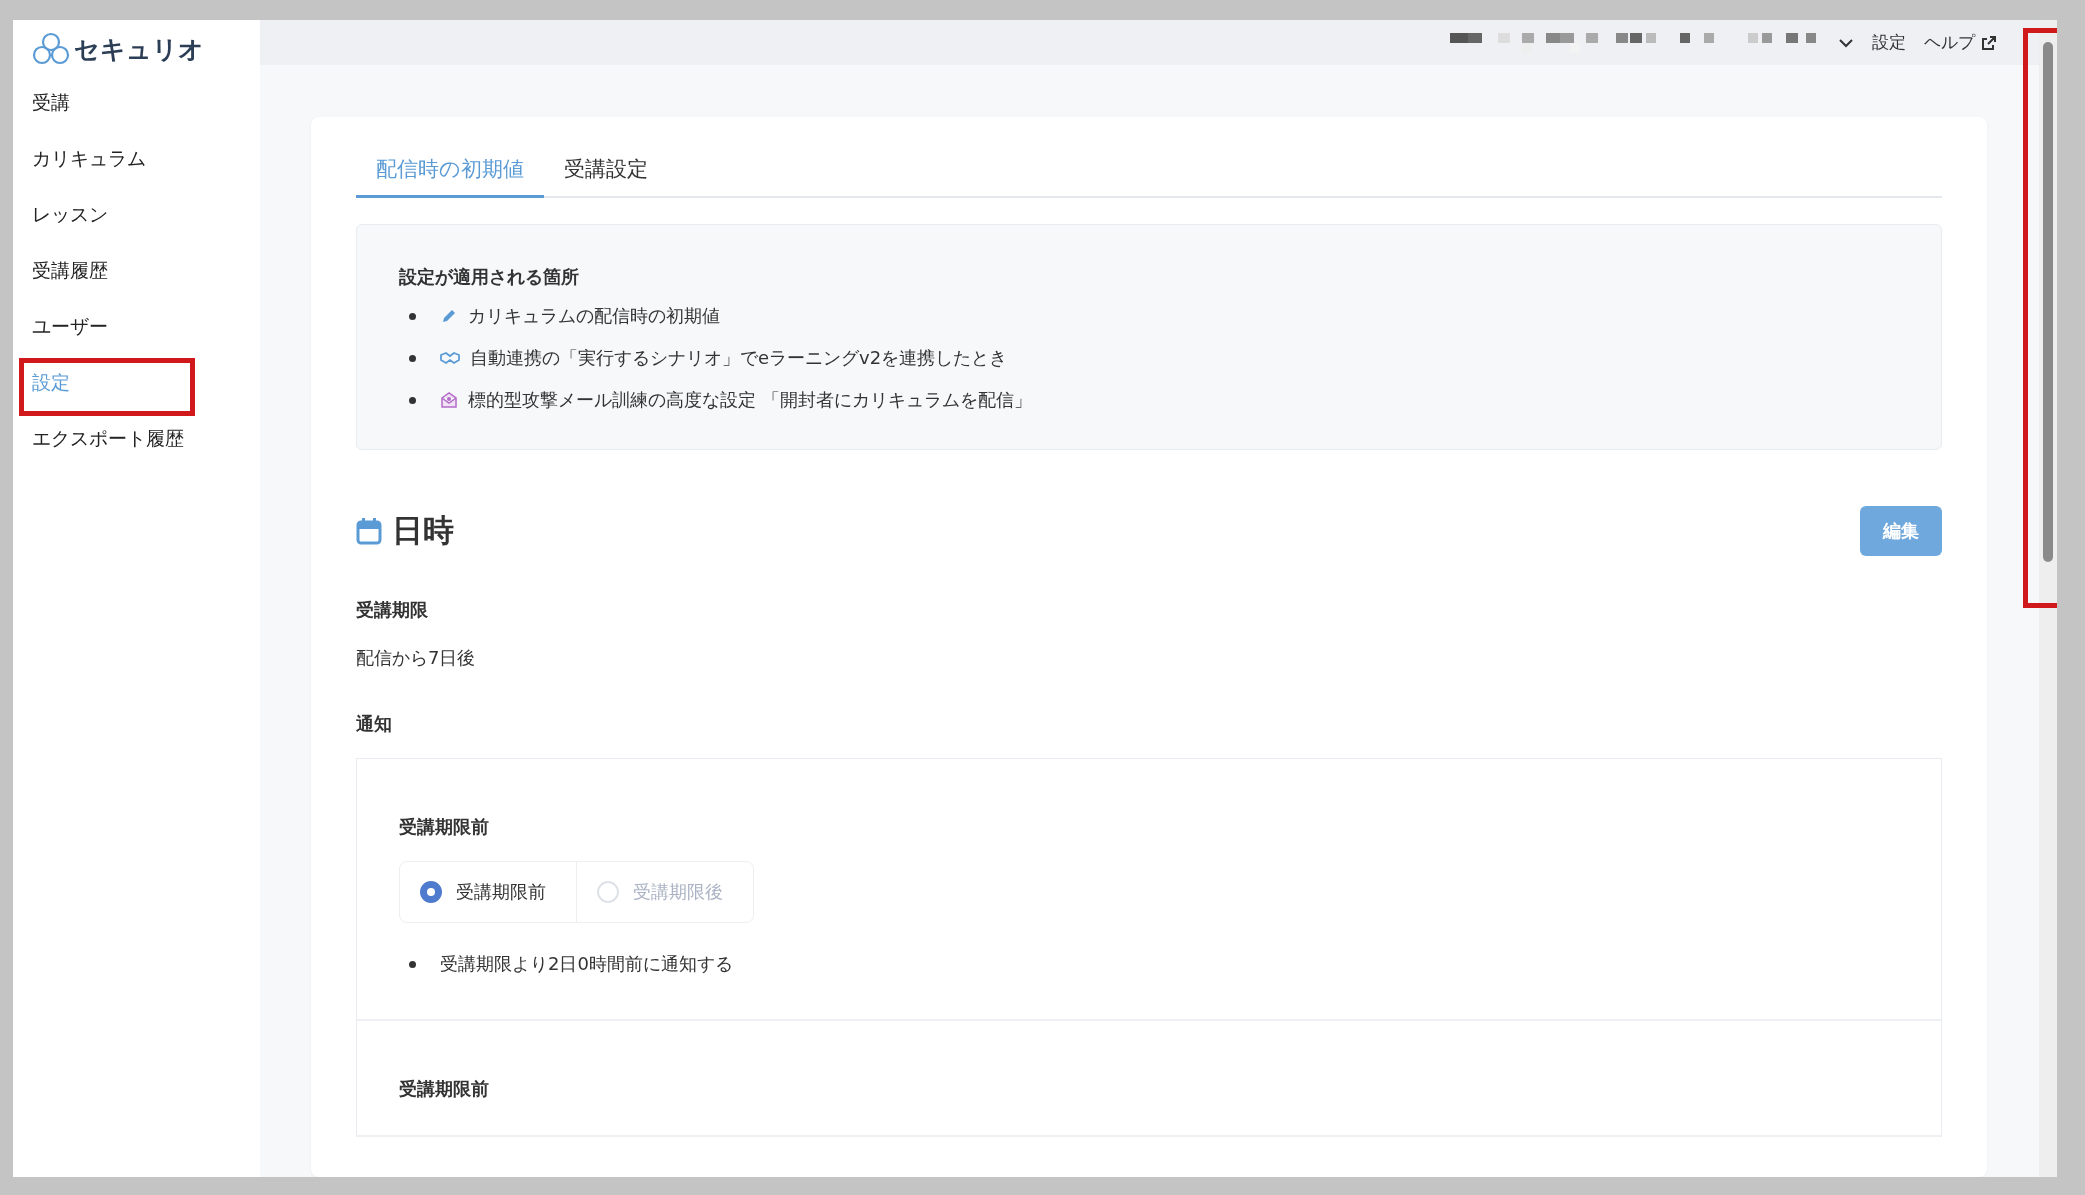  Describe the element at coordinates (139, 49) in the screenshot. I see `logo-text: セキュリオ` at that location.